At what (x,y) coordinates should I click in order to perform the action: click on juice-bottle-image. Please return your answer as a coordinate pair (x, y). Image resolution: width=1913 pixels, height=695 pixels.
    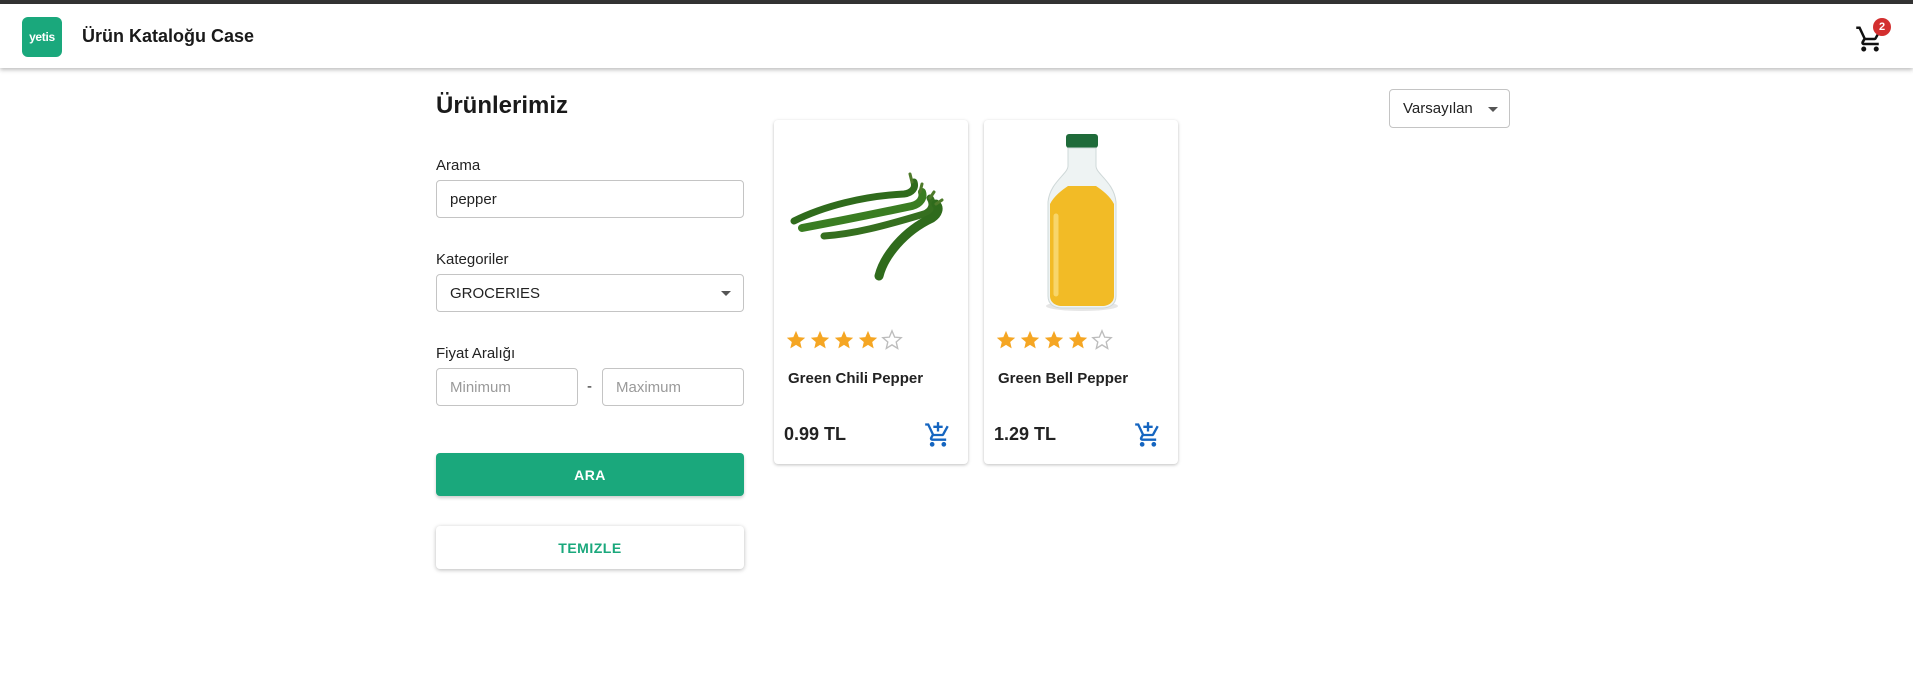
    Looking at the image, I should click on (1082, 222).